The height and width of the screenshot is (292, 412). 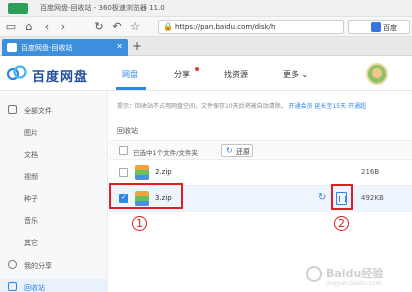 What do you see at coordinates (376, 27) in the screenshot?
I see `baidu-paw-icon` at bounding box center [376, 27].